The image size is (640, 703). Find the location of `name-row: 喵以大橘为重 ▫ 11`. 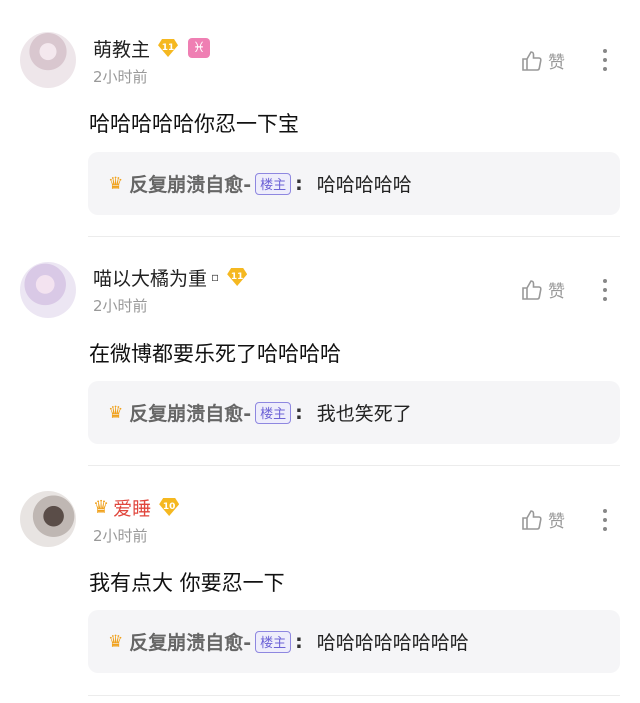

name-row: 喵以大橘为重 ▫ 11 is located at coordinates (170, 277).